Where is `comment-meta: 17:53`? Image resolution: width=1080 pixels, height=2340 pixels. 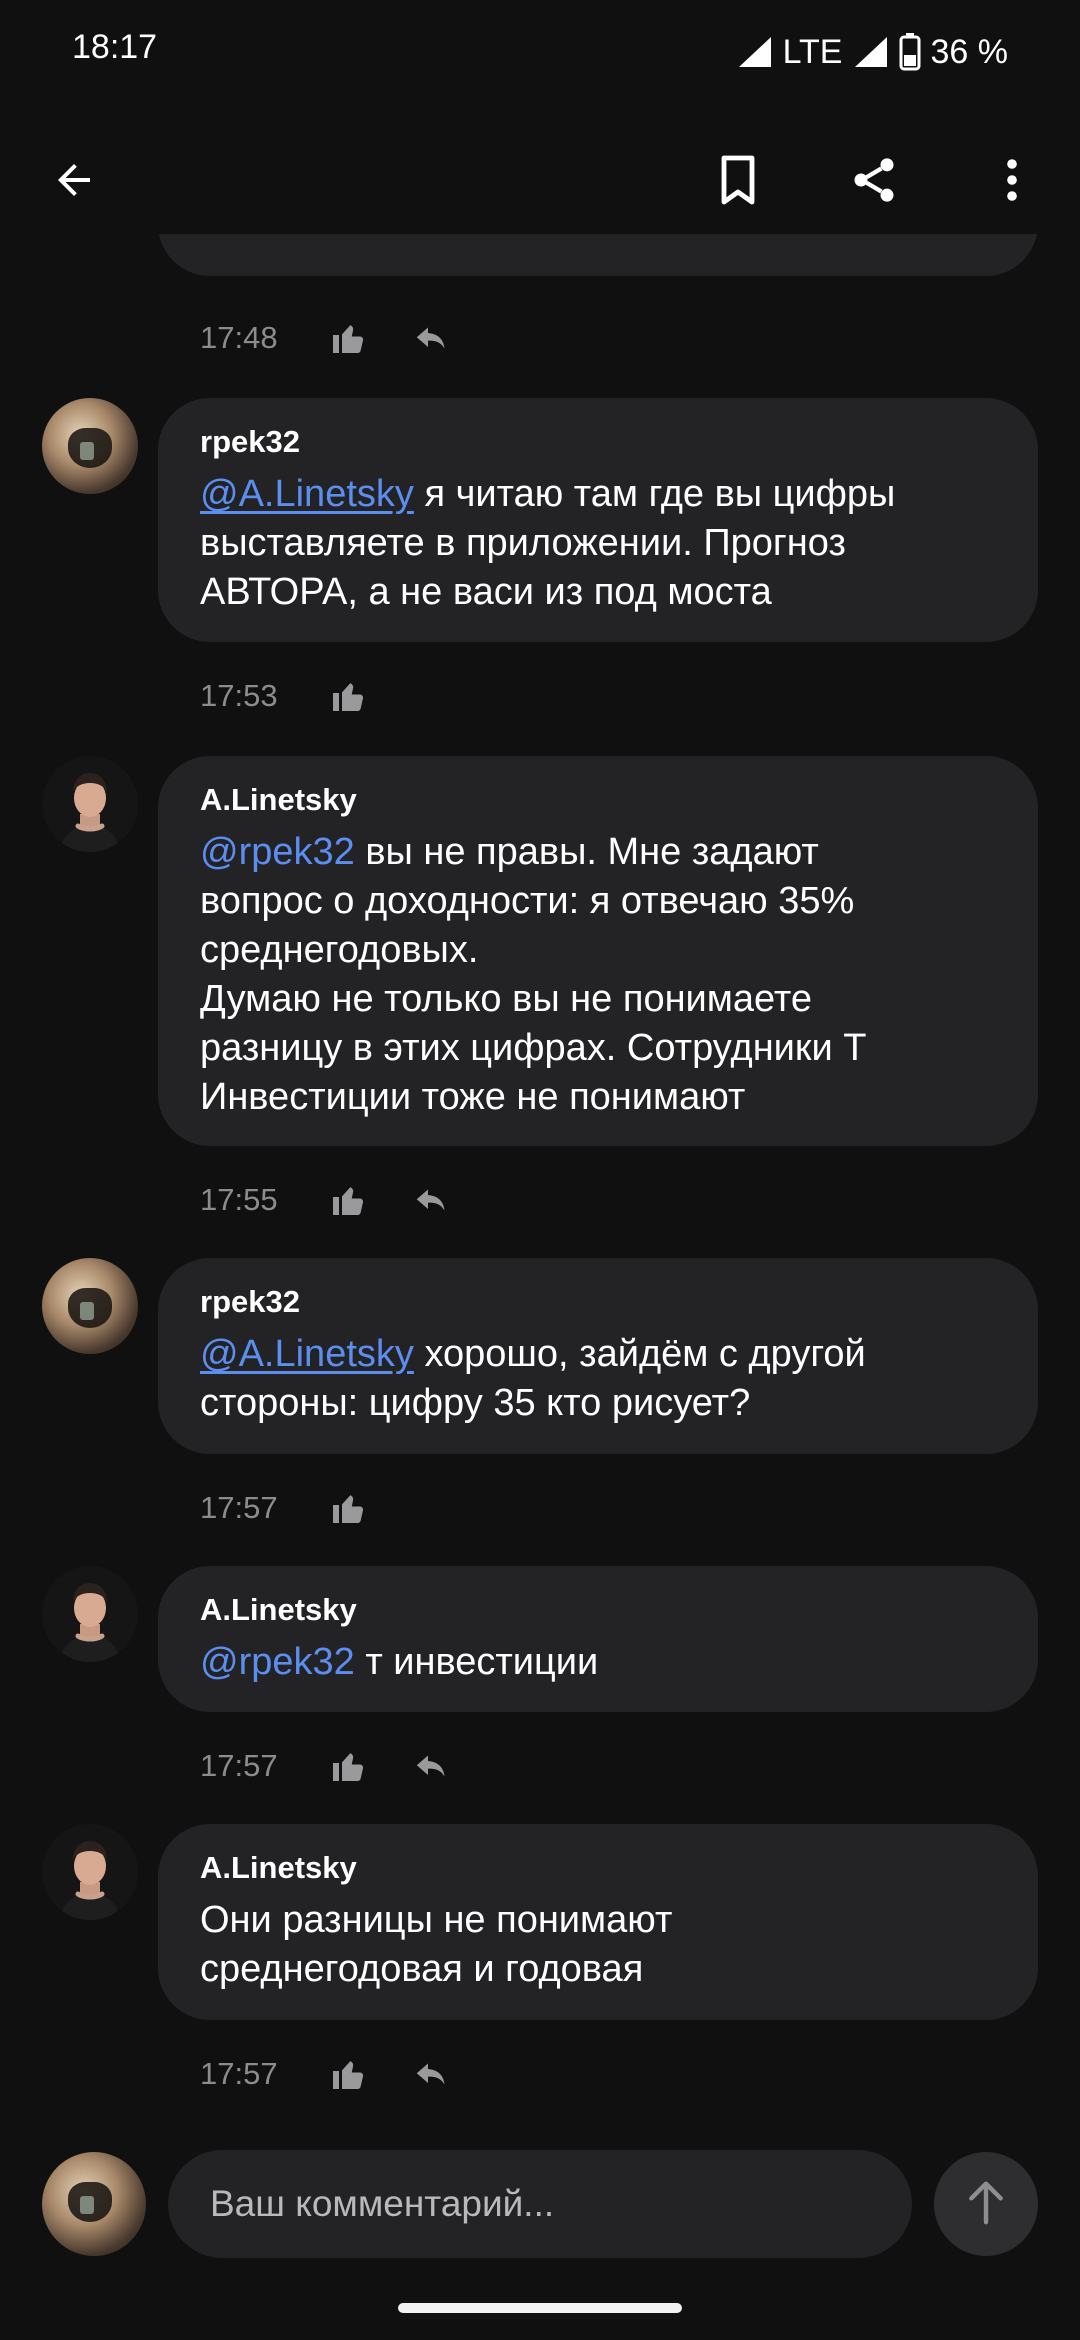
comment-meta: 17:53 is located at coordinates (239, 696).